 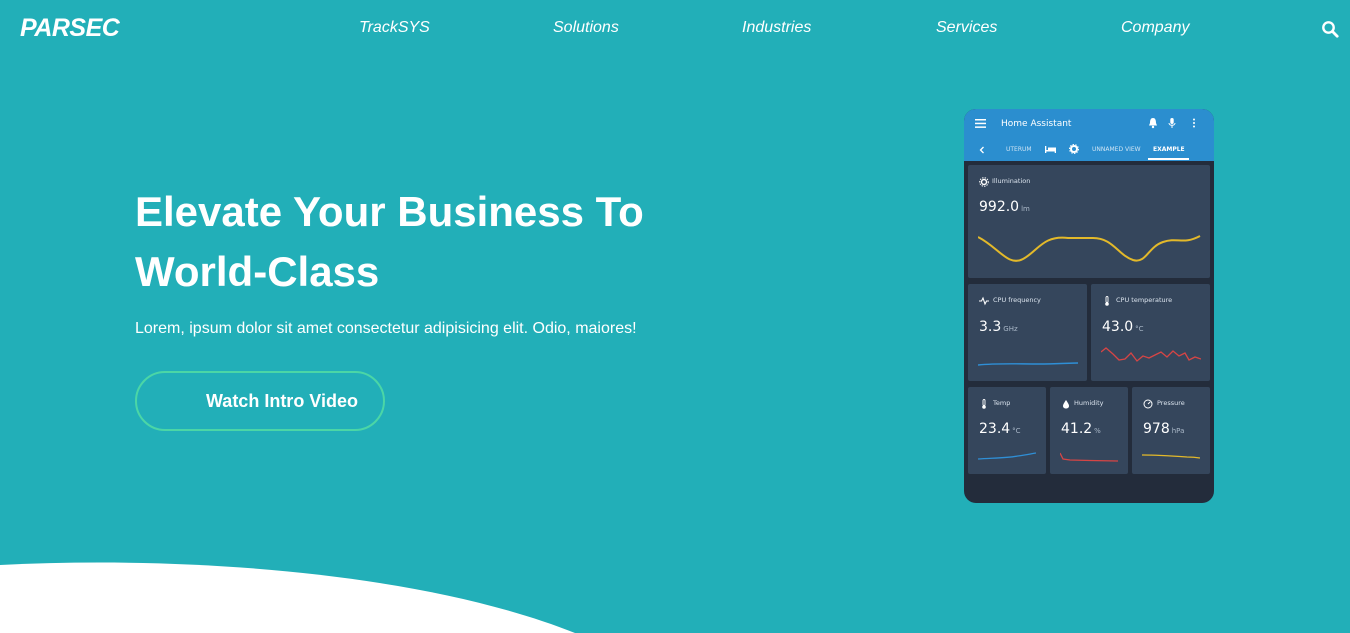 I want to click on bottom-wave, so click(x=287, y=597).